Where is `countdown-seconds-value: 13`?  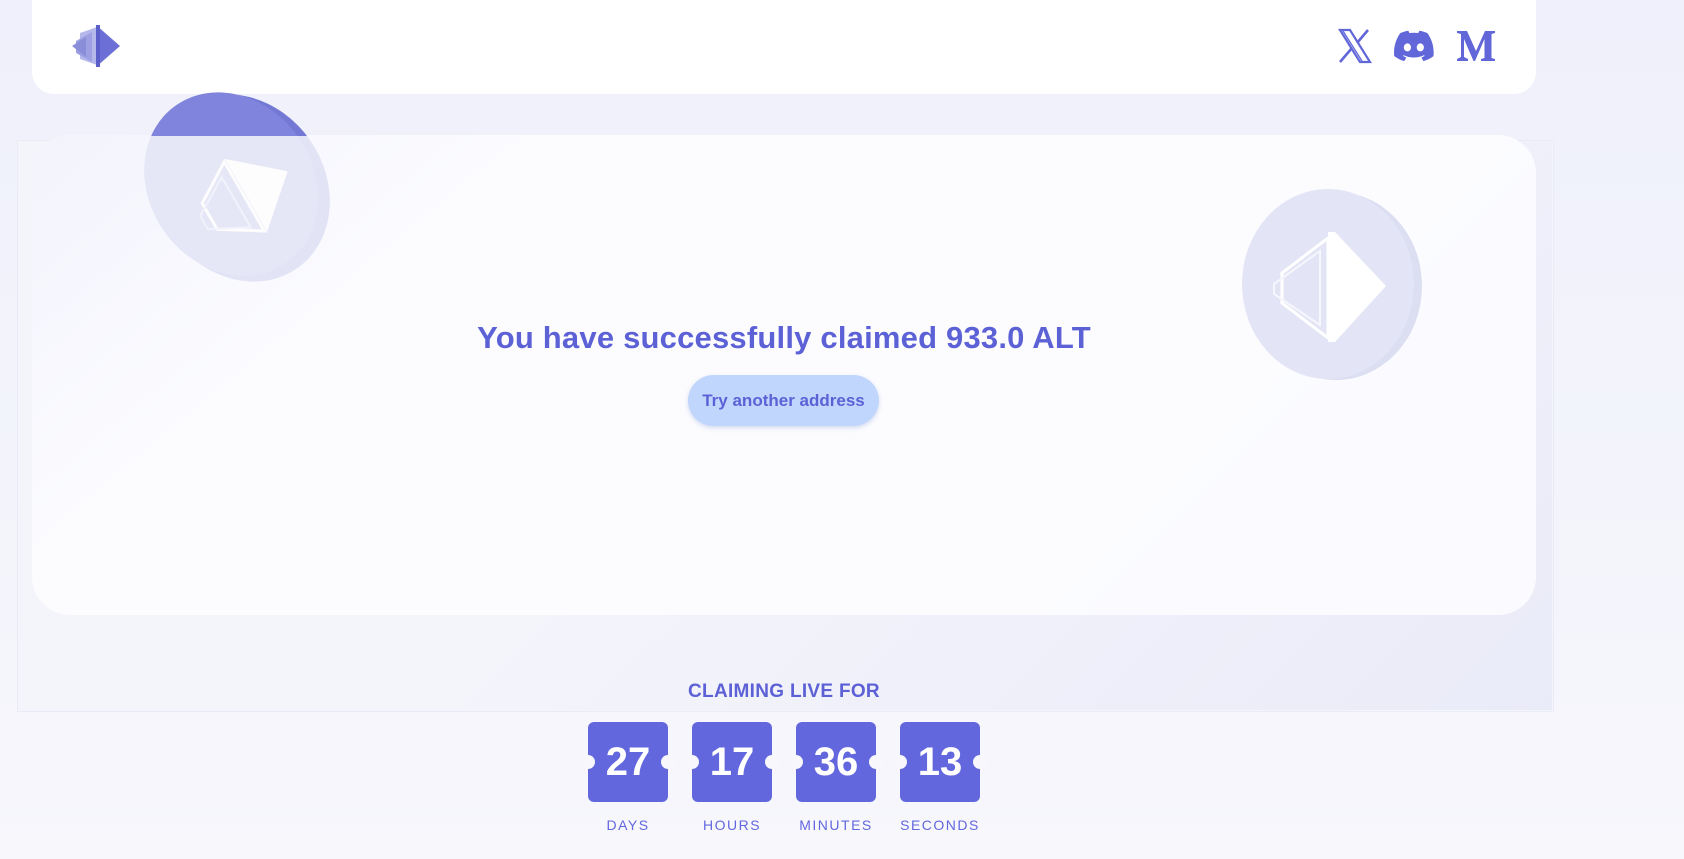 countdown-seconds-value: 13 is located at coordinates (940, 762).